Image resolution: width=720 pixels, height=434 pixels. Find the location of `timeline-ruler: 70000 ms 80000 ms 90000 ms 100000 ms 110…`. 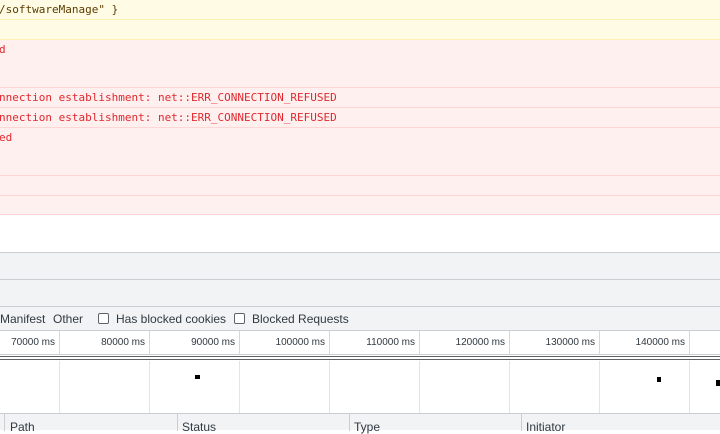

timeline-ruler: 70000 ms 80000 ms 90000 ms 100000 ms 110… is located at coordinates (360, 343).